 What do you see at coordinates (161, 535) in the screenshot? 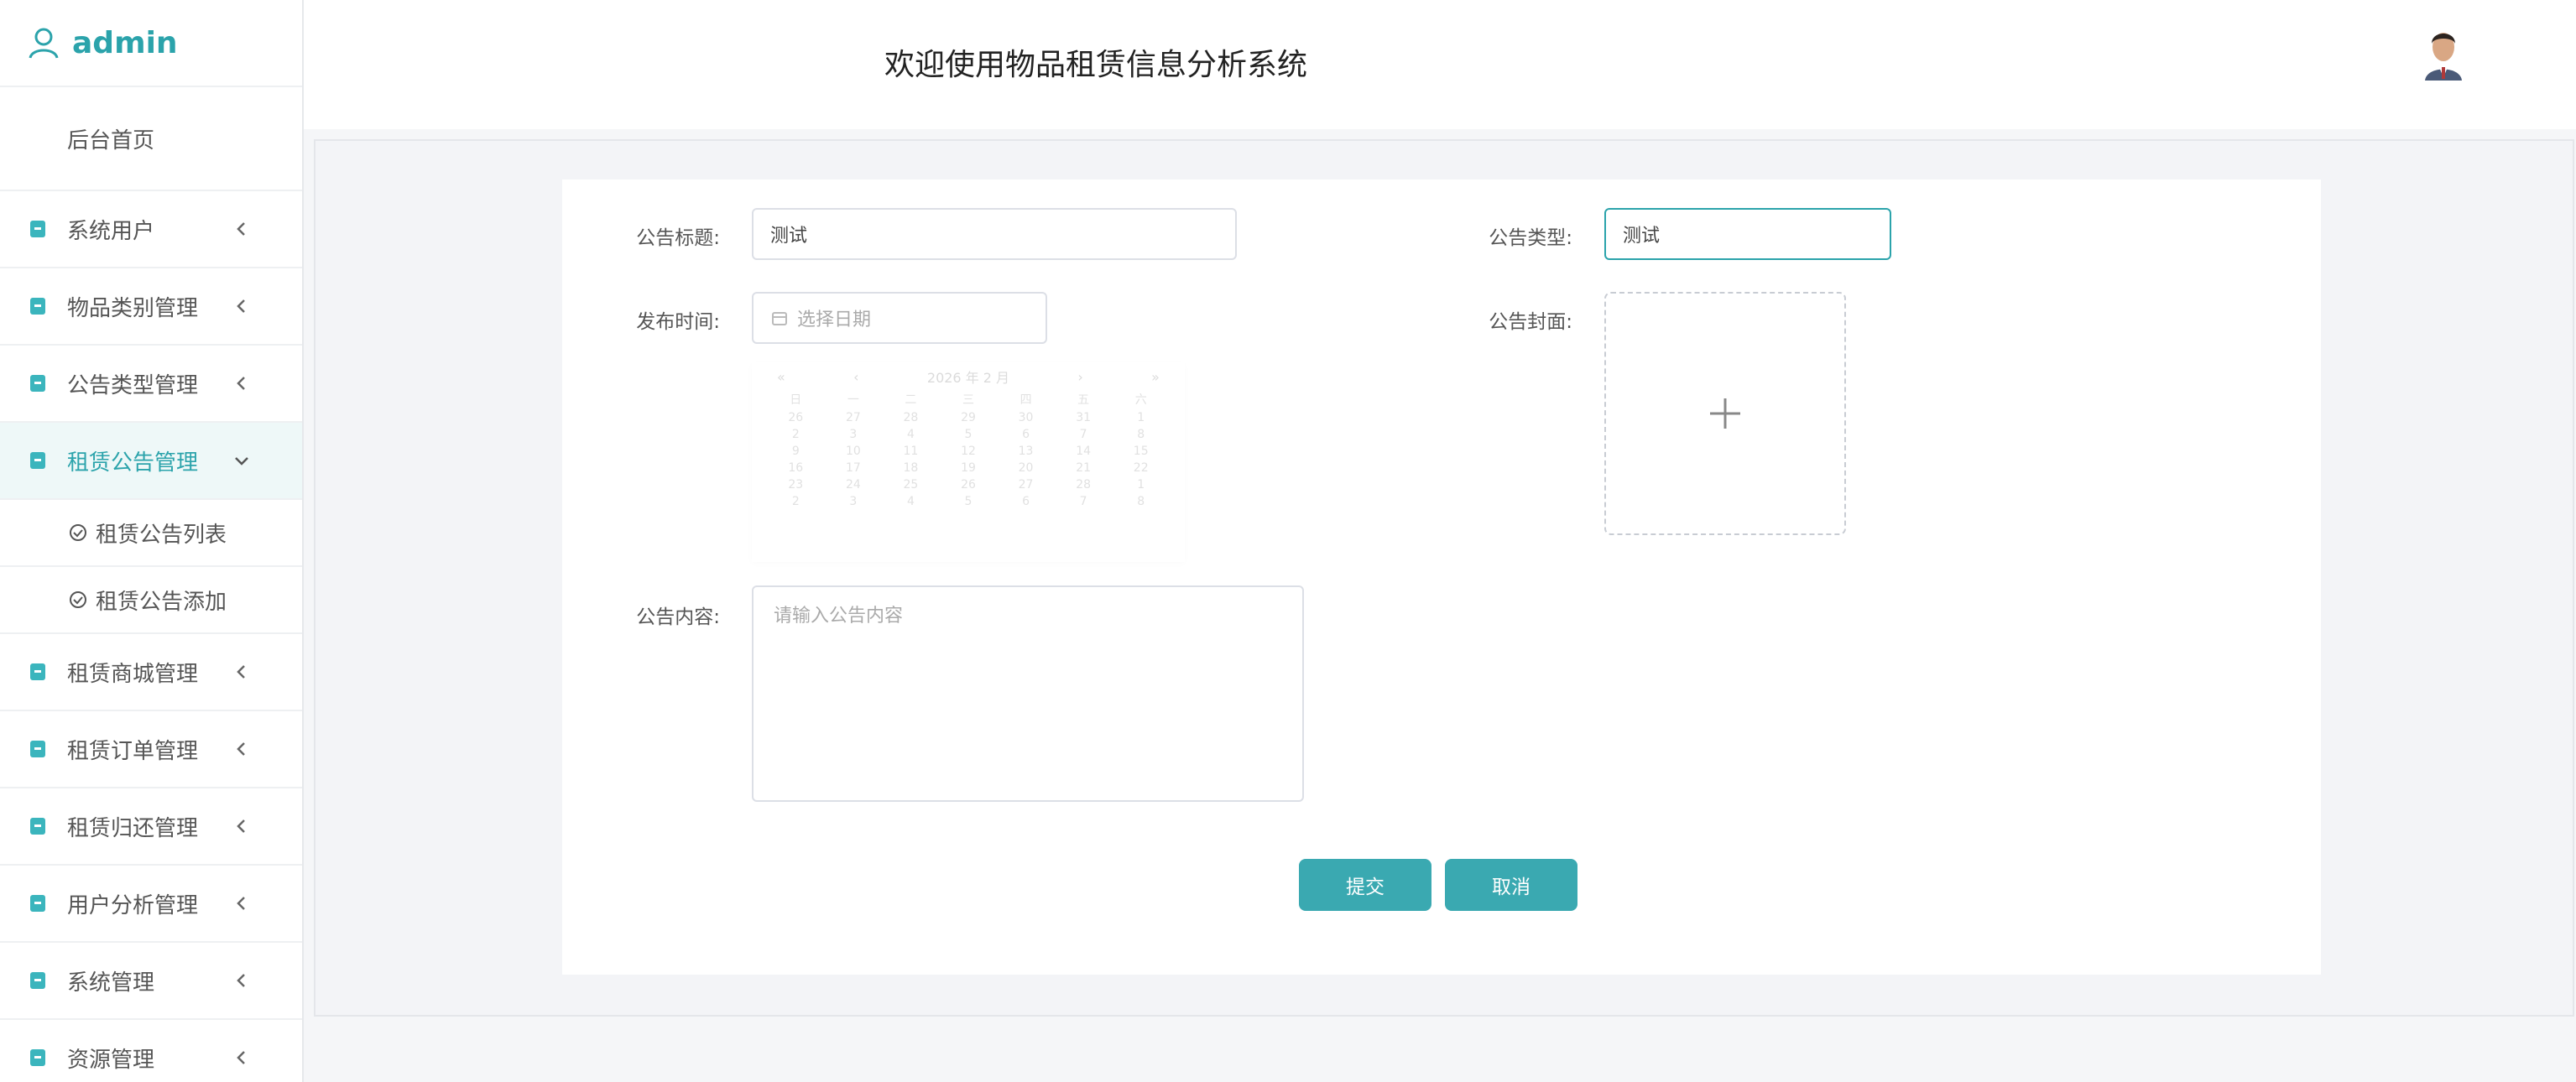
I see `sidebar-subitem-label: 租赁公告列表` at bounding box center [161, 535].